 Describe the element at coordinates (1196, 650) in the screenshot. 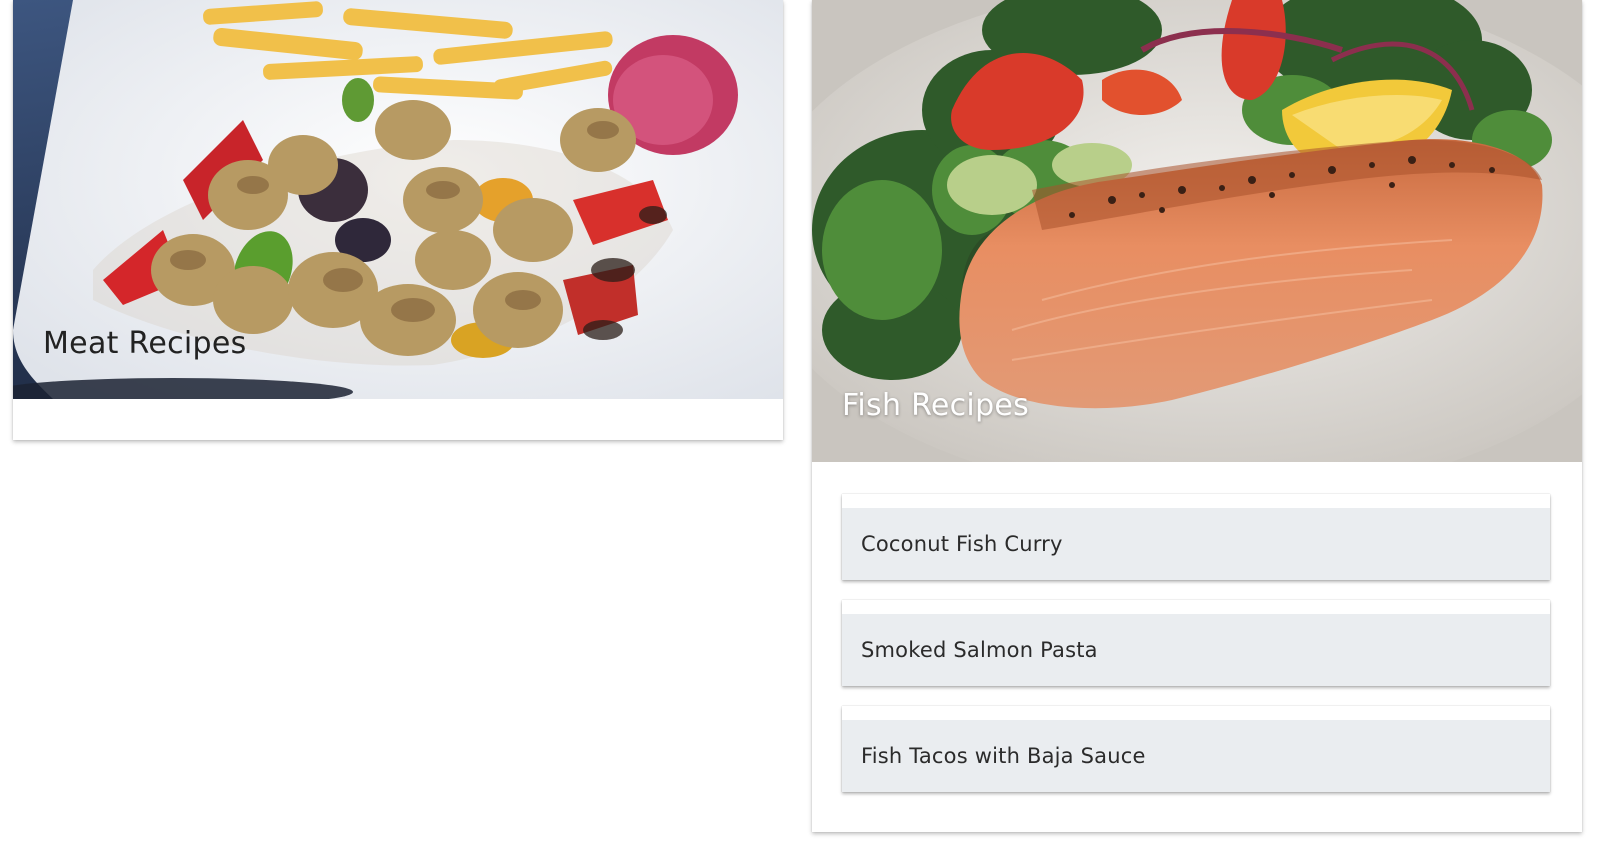

I see `recipe-item-body: Smoked Salmon Pasta` at that location.